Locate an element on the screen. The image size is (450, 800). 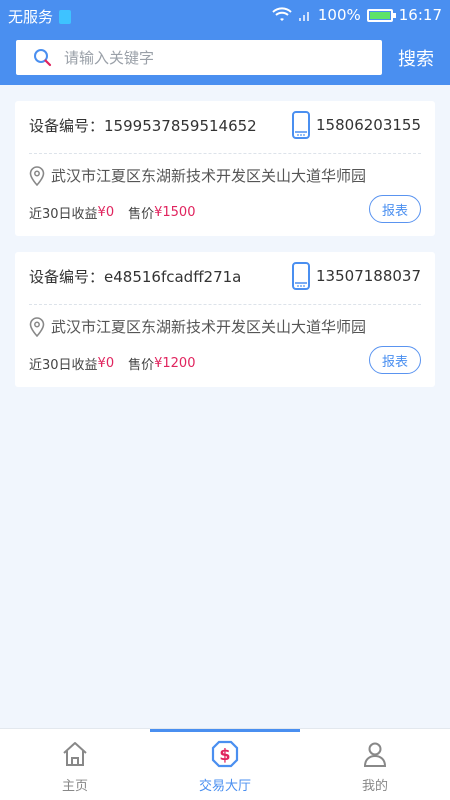
status-bar: 无服务 100% 16:17 is located at coordinates (225, 16).